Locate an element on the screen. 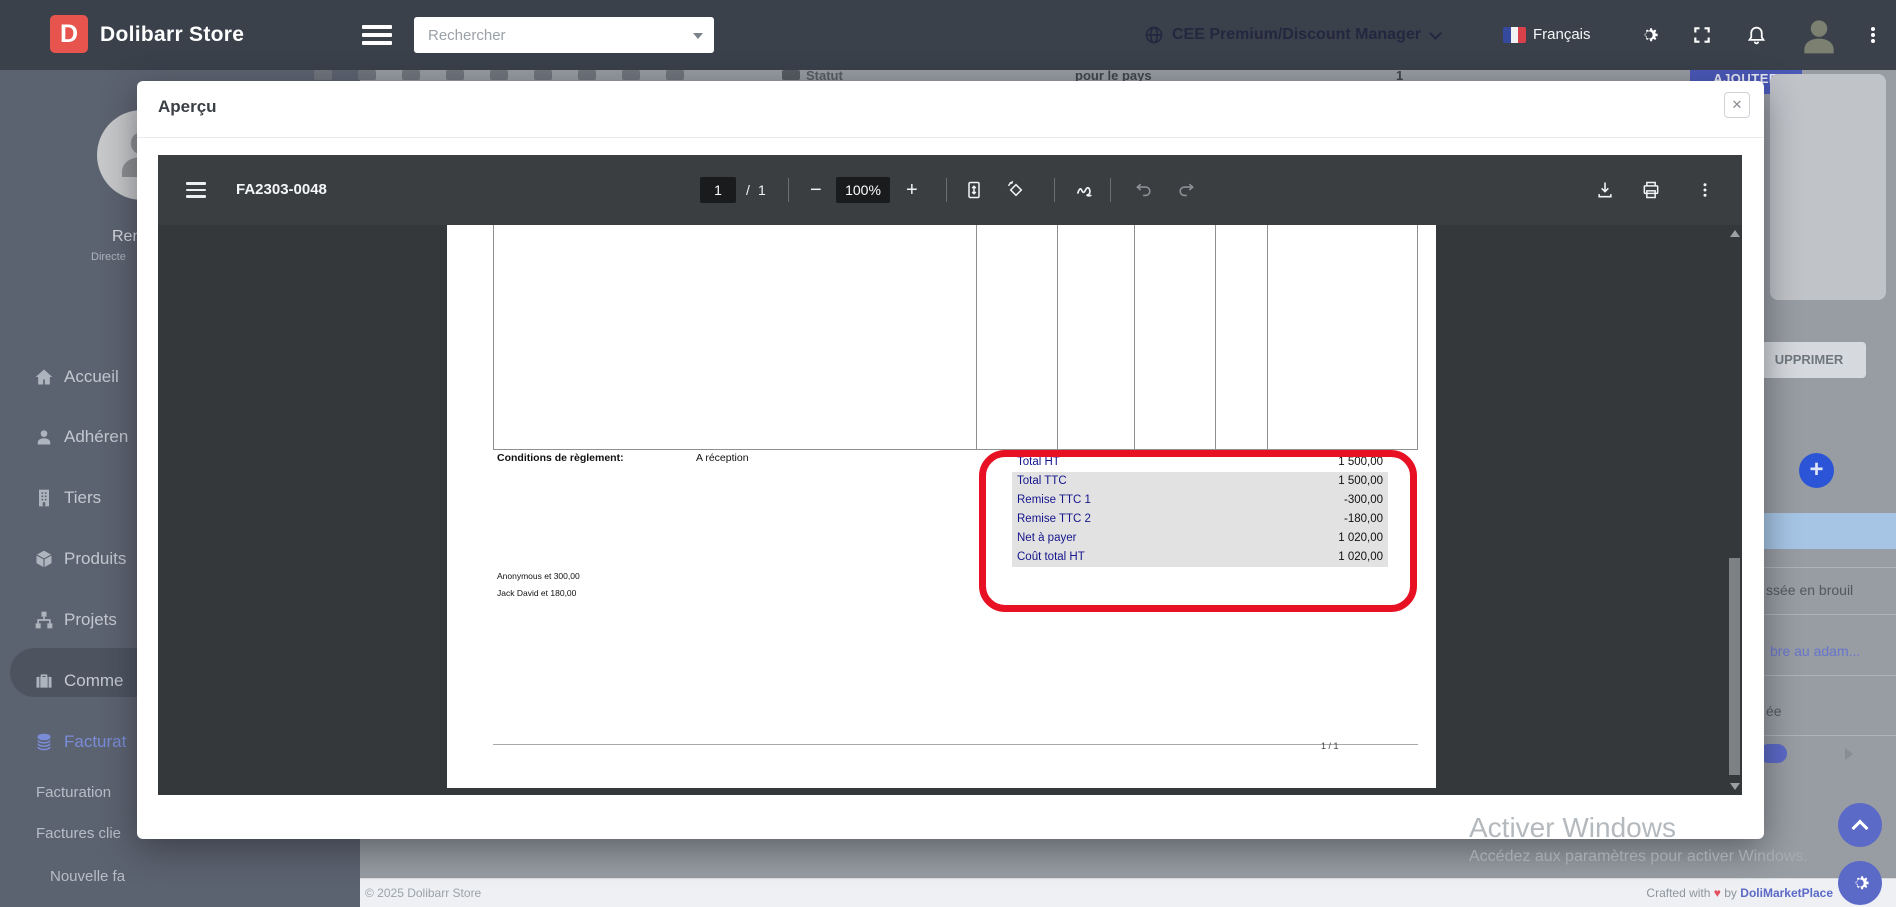 The width and height of the screenshot is (1896, 907). divider is located at coordinates (950, 137).